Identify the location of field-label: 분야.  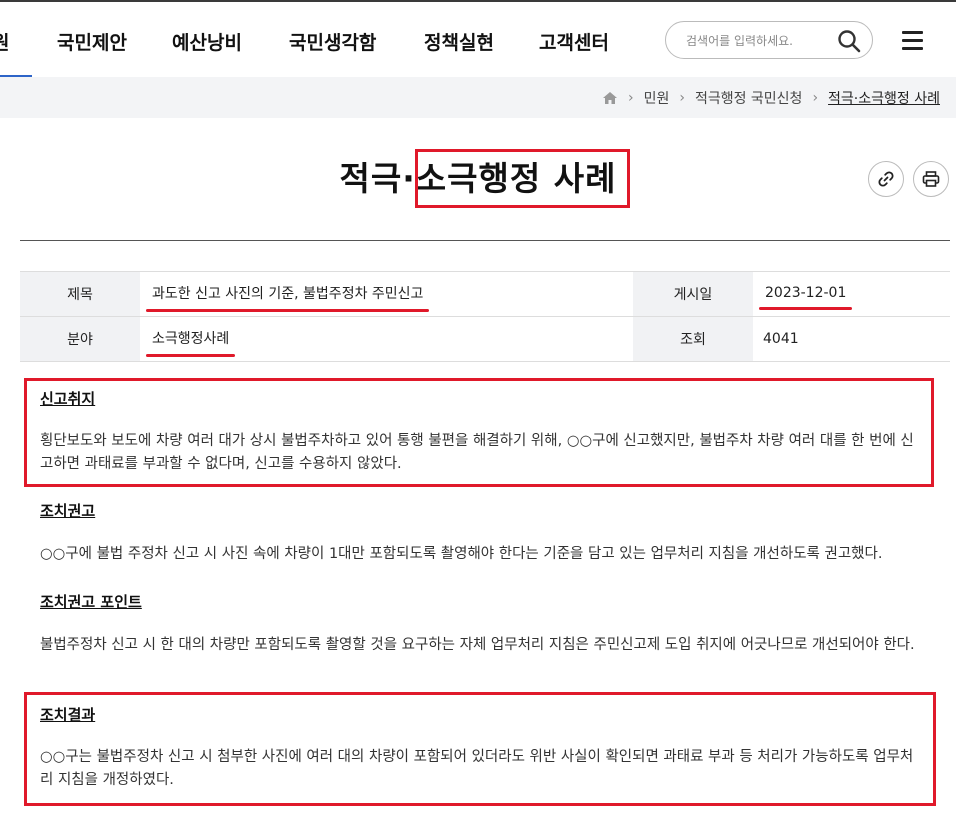
(80, 339).